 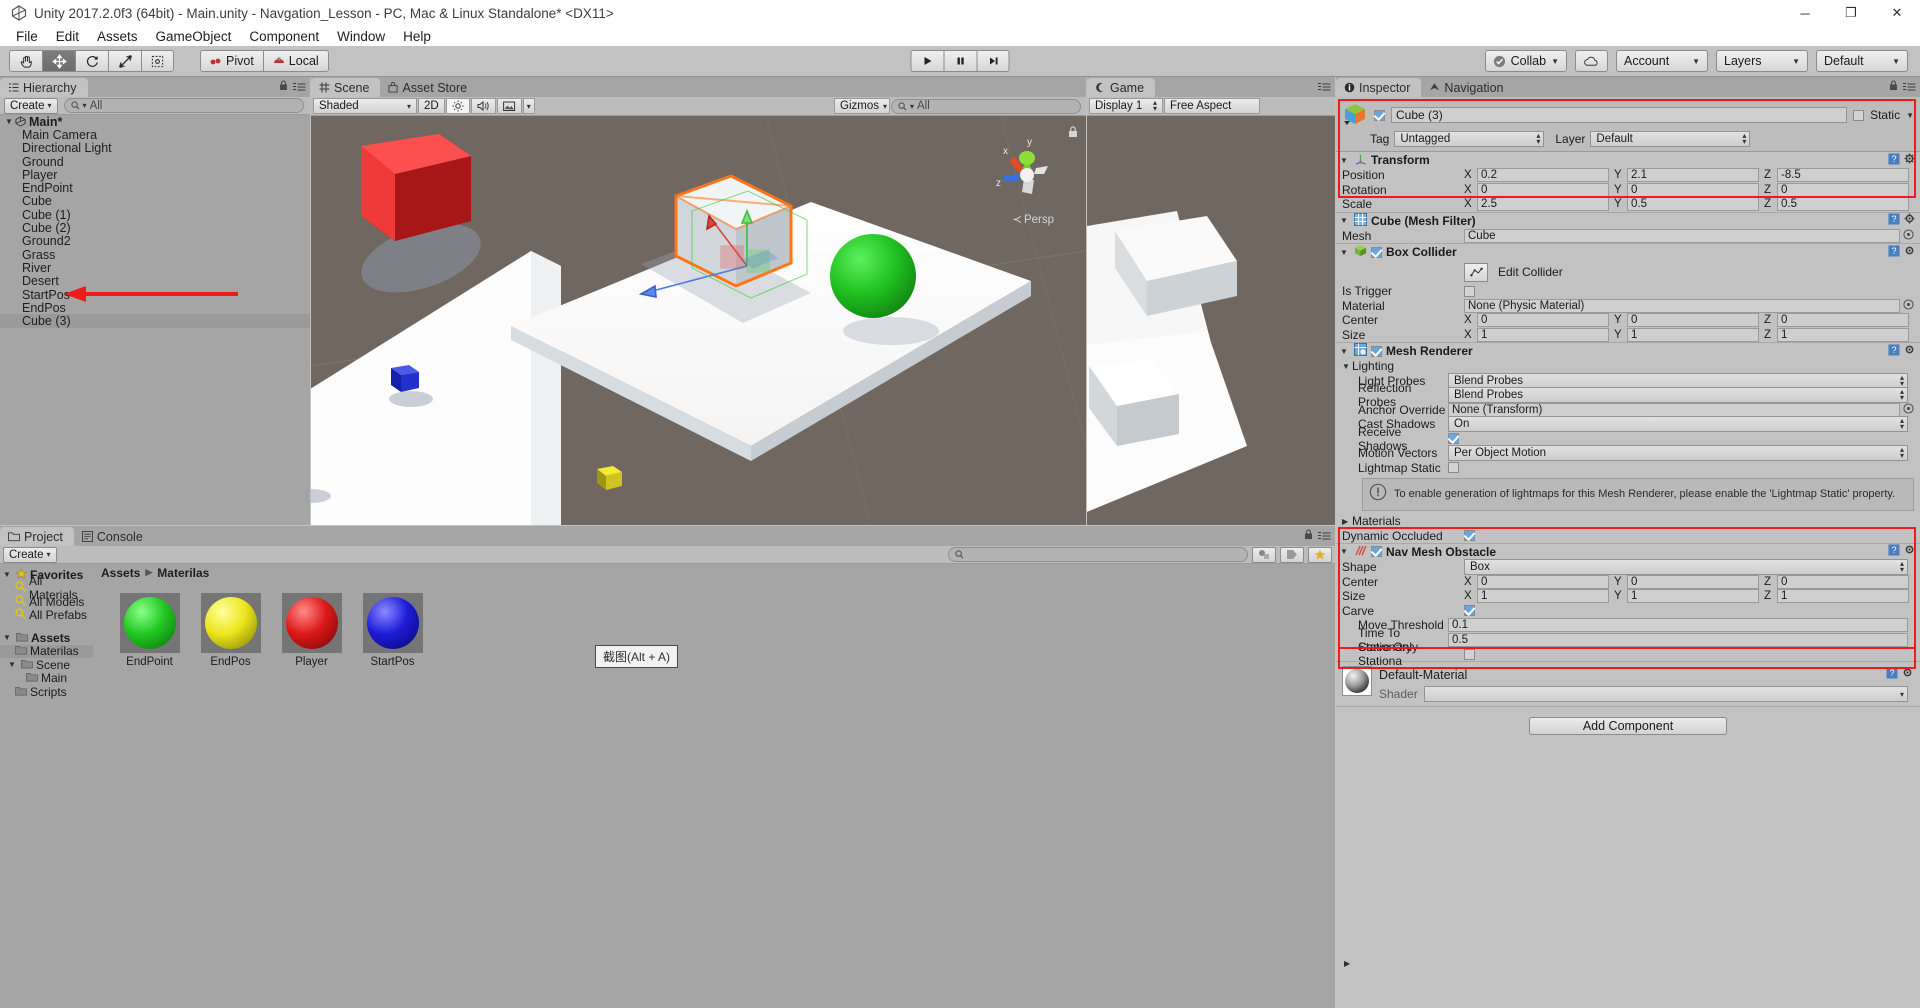 What do you see at coordinates (1693, 189) in the screenshot?
I see `rotation-y-field: 0` at bounding box center [1693, 189].